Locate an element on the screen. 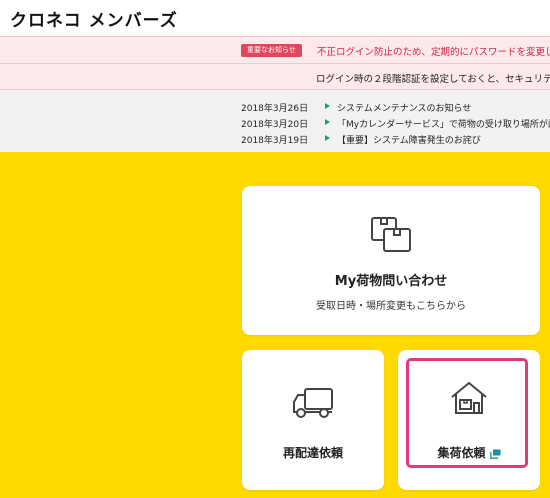 The width and height of the screenshot is (550, 498). card-subtitle: 受取日時・場所変更もこちらから is located at coordinates (391, 306).